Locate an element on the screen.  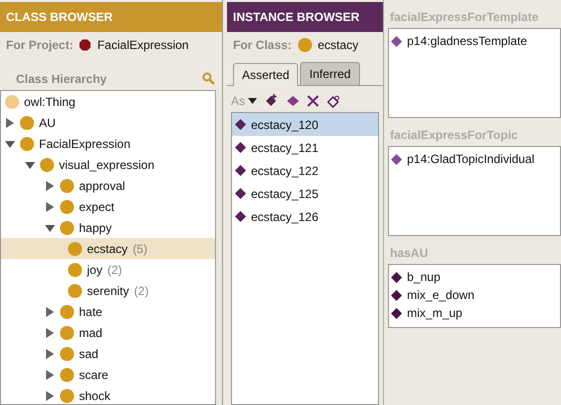
tree-node: AU is located at coordinates (108, 122).